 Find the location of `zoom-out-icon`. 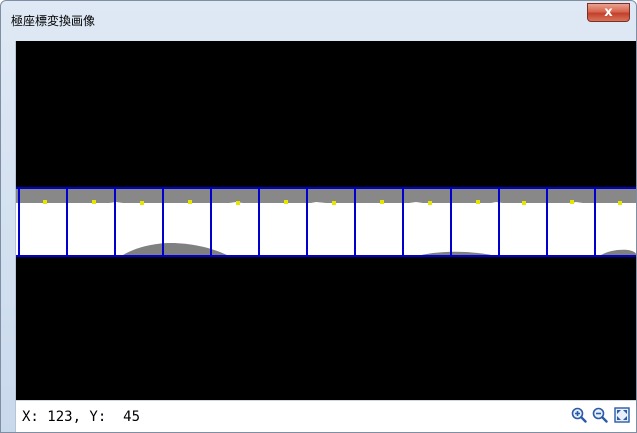

zoom-out-icon is located at coordinates (600, 415).